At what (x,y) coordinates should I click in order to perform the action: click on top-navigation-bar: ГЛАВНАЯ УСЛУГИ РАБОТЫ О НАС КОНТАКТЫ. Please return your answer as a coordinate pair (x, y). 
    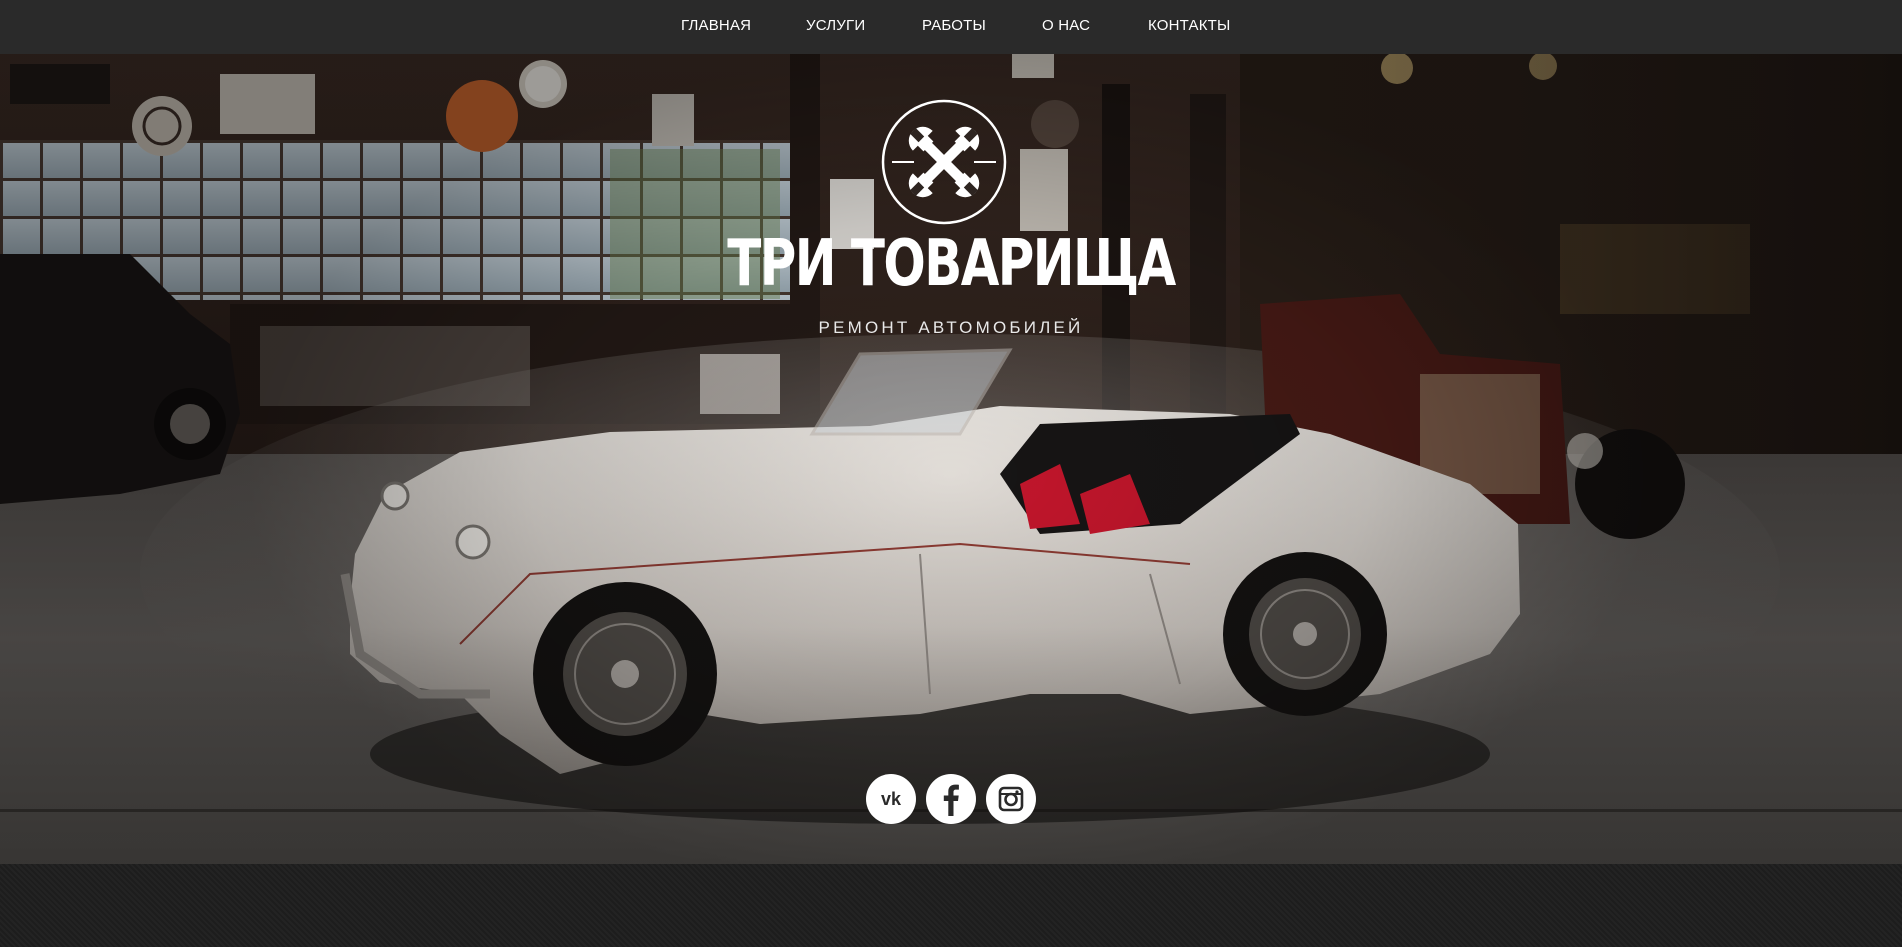
    Looking at the image, I should click on (951, 27).